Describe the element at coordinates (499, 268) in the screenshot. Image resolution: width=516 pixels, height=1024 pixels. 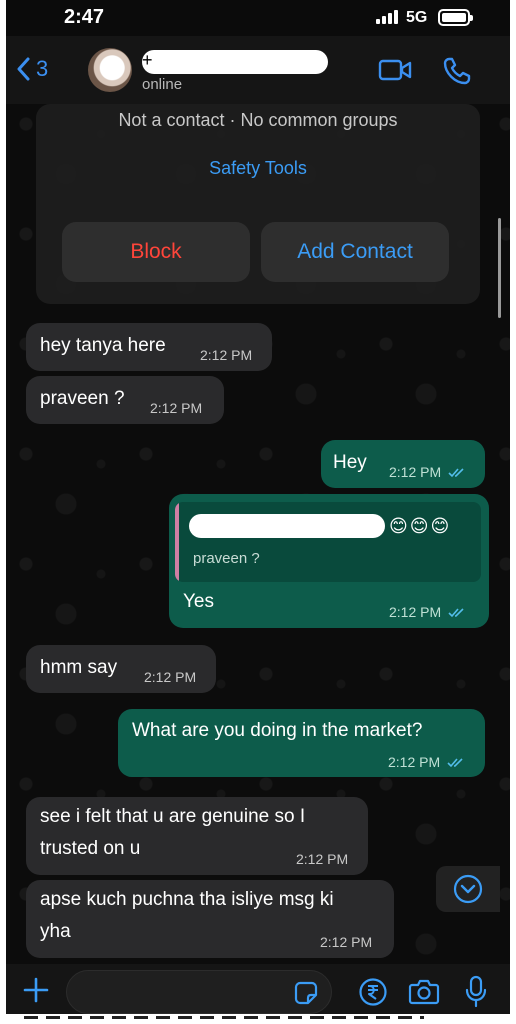
I see `scrollbar` at that location.